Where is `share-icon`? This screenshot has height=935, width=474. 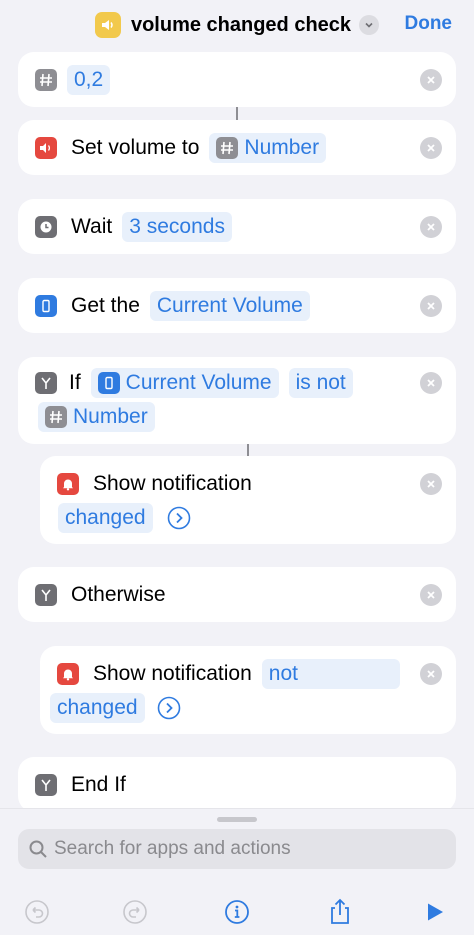
share-icon is located at coordinates (340, 912).